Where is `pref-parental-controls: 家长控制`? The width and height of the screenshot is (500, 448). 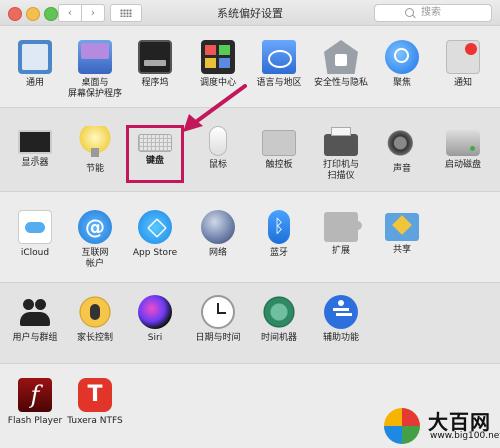 pref-parental-controls: 家长控制 is located at coordinates (95, 319).